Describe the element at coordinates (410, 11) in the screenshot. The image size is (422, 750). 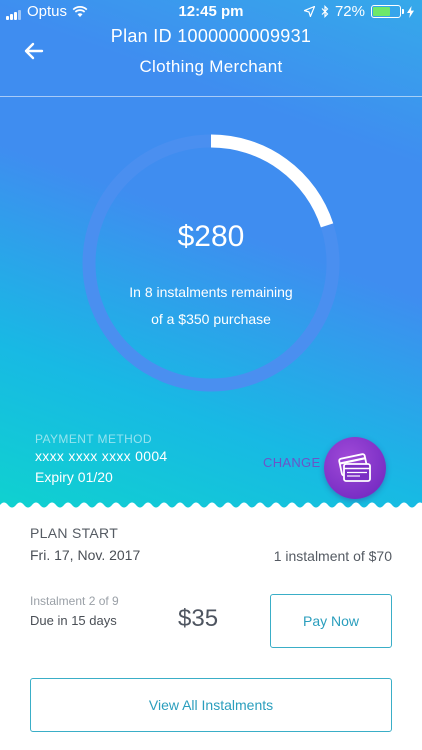
I see `charging-bolt-icon` at that location.